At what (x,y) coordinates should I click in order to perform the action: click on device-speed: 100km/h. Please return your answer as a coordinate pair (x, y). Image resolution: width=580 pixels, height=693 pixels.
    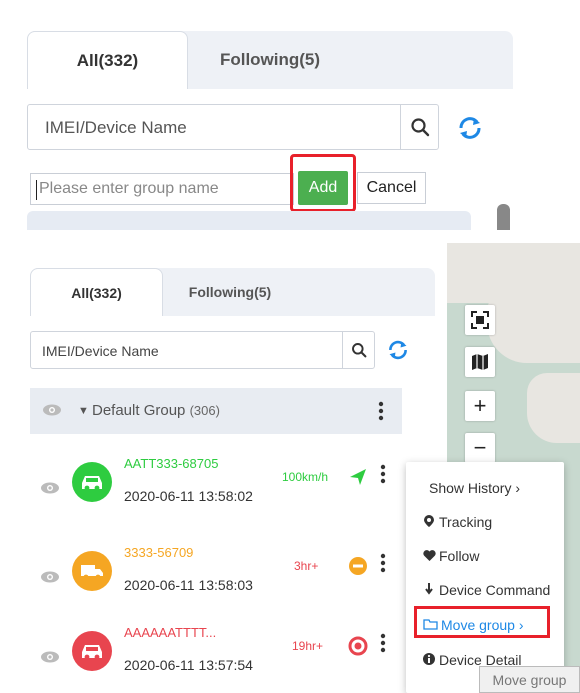
    Looking at the image, I should click on (305, 477).